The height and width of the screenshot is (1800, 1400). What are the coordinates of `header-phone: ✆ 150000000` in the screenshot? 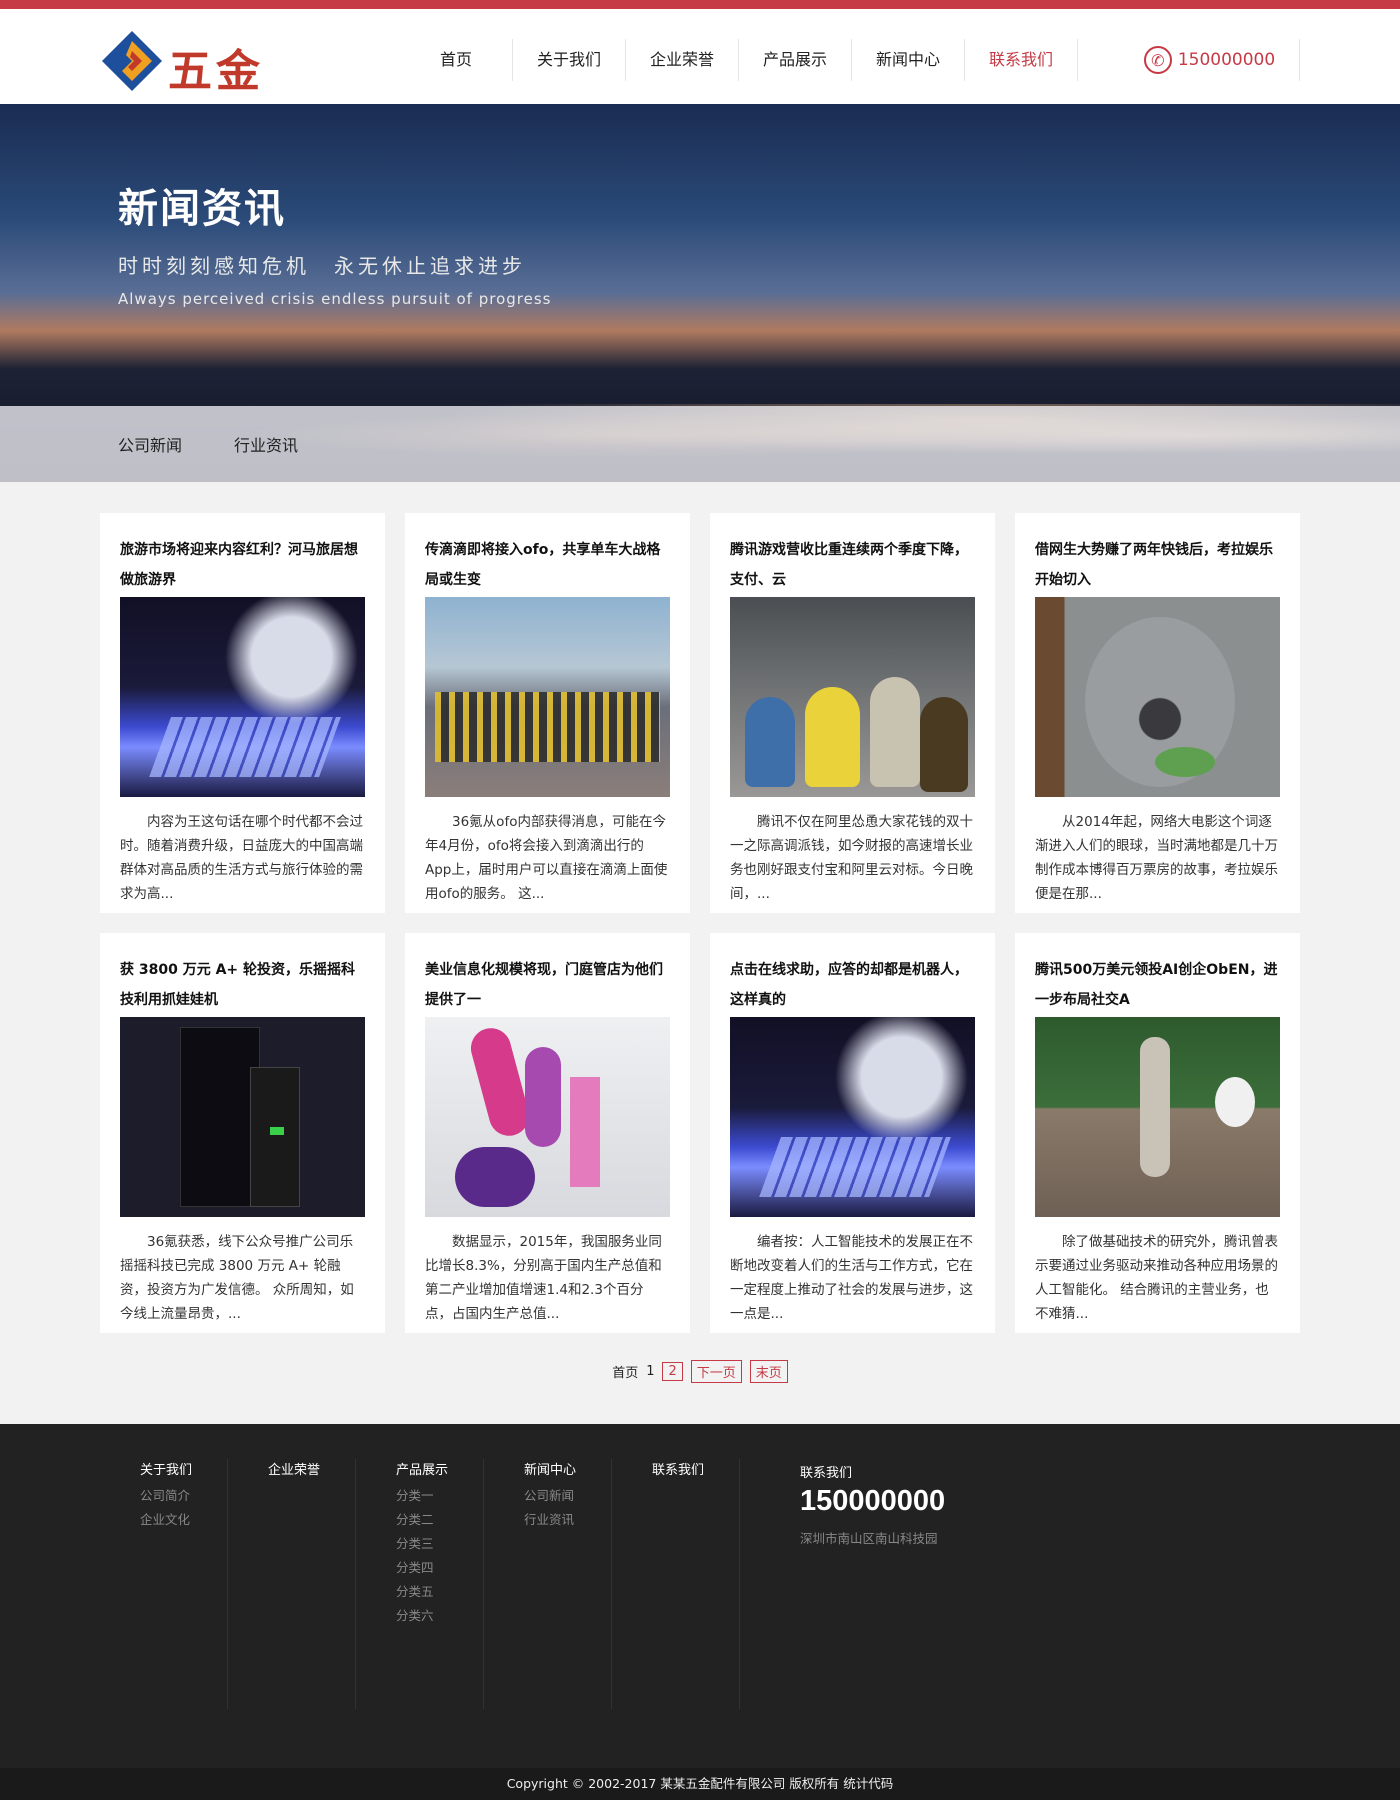 It's located at (1210, 60).